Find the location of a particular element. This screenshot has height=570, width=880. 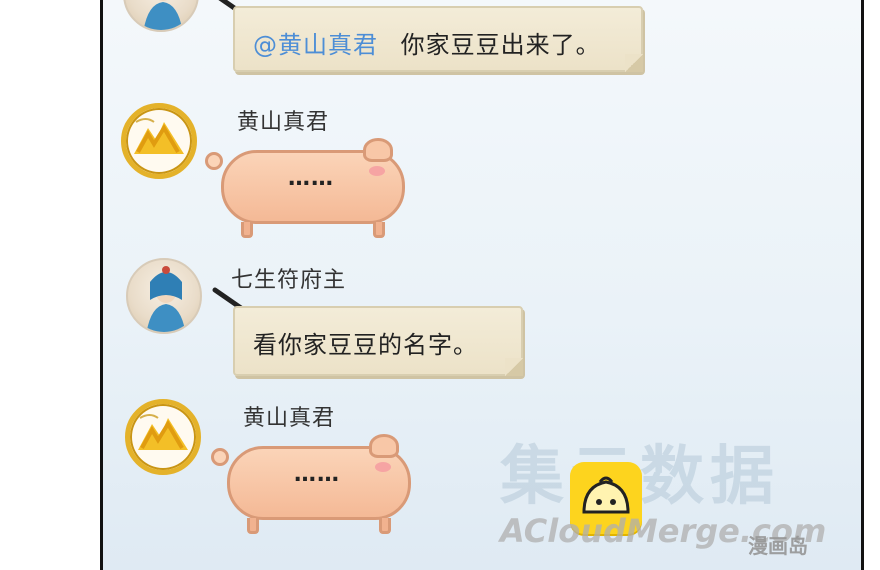

mention-link: @黄山真君 is located at coordinates (315, 45).